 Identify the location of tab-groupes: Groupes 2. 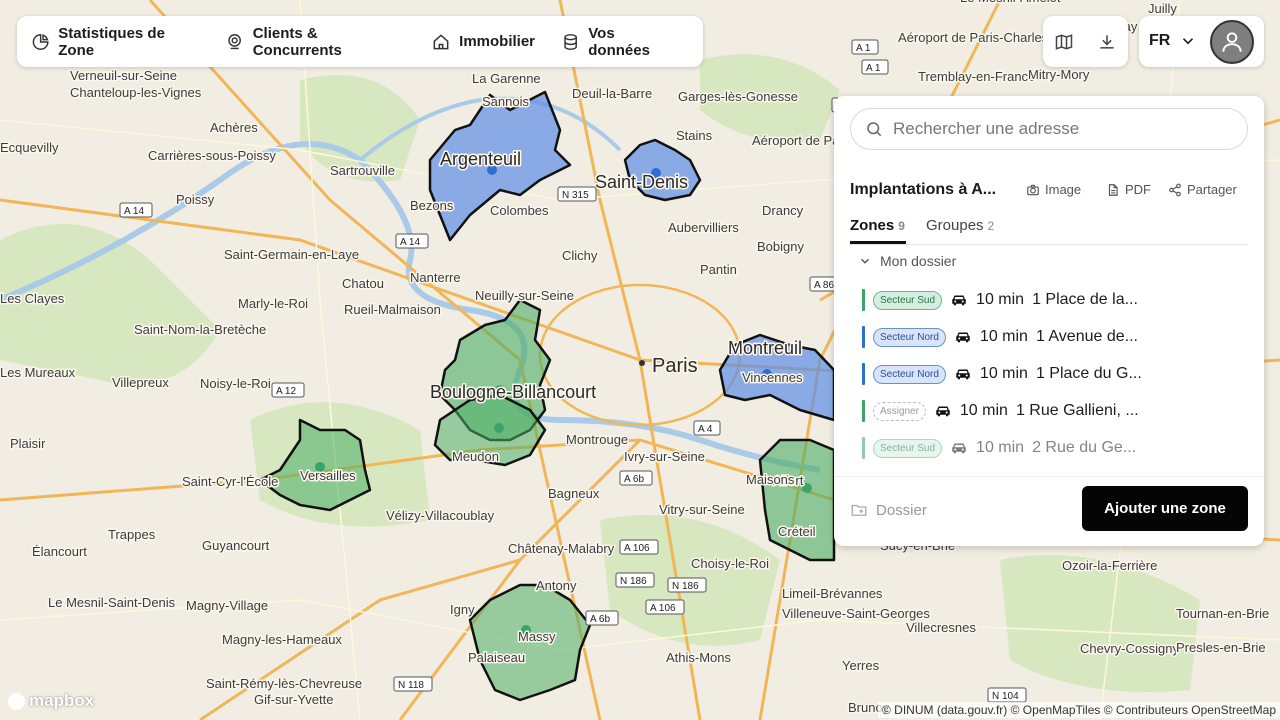
(960, 225).